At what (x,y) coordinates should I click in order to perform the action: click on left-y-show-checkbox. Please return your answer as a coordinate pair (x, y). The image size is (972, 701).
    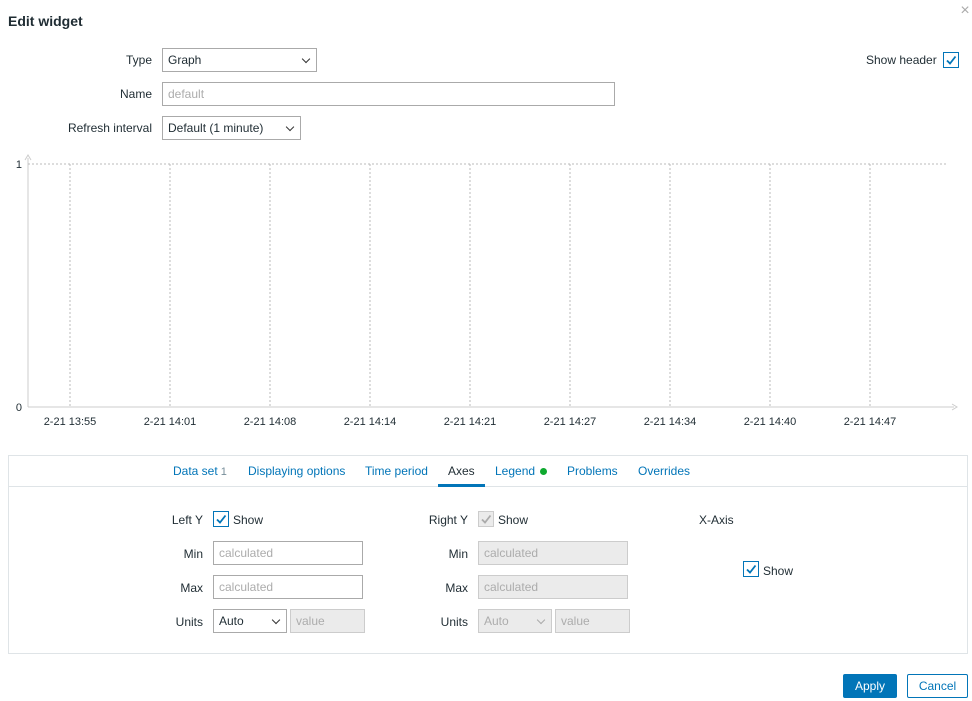
    Looking at the image, I should click on (221, 519).